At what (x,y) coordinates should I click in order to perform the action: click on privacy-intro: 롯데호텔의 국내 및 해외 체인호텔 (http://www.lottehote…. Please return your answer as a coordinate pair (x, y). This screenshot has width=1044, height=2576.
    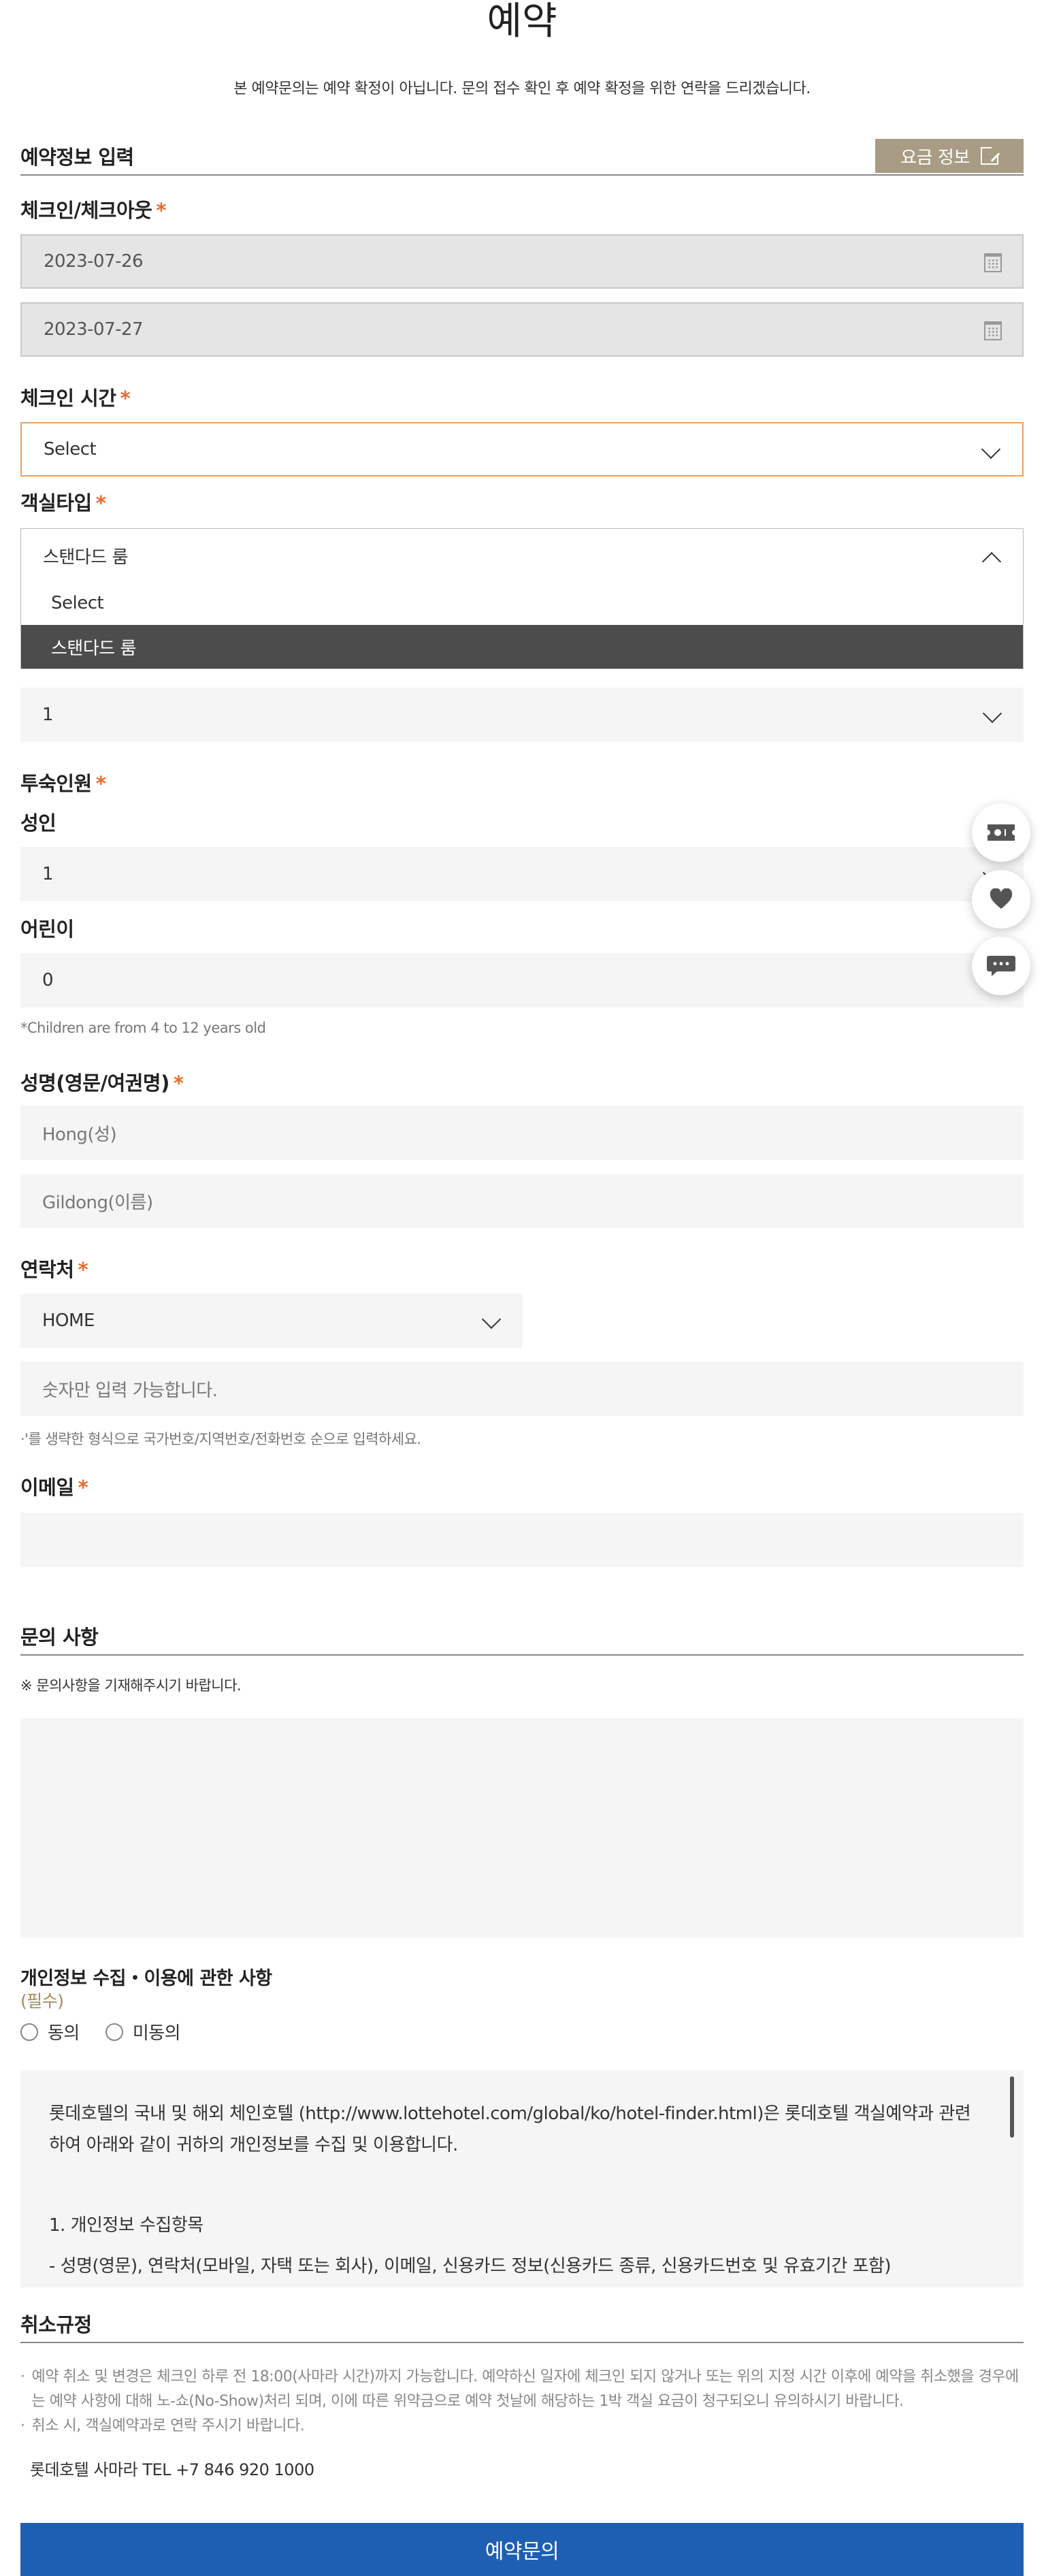
    Looking at the image, I should click on (510, 2129).